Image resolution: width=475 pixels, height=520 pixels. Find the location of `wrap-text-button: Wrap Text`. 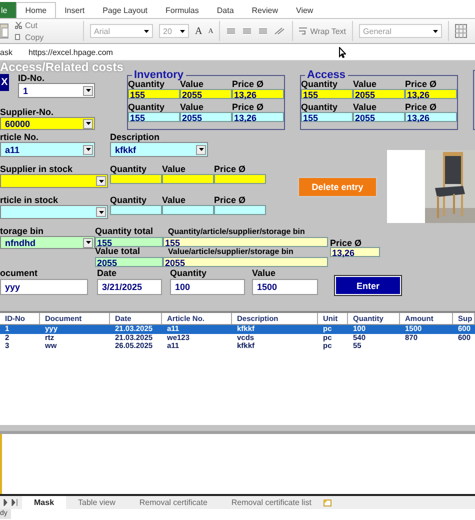

wrap-text-button: Wrap Text is located at coordinates (322, 31).